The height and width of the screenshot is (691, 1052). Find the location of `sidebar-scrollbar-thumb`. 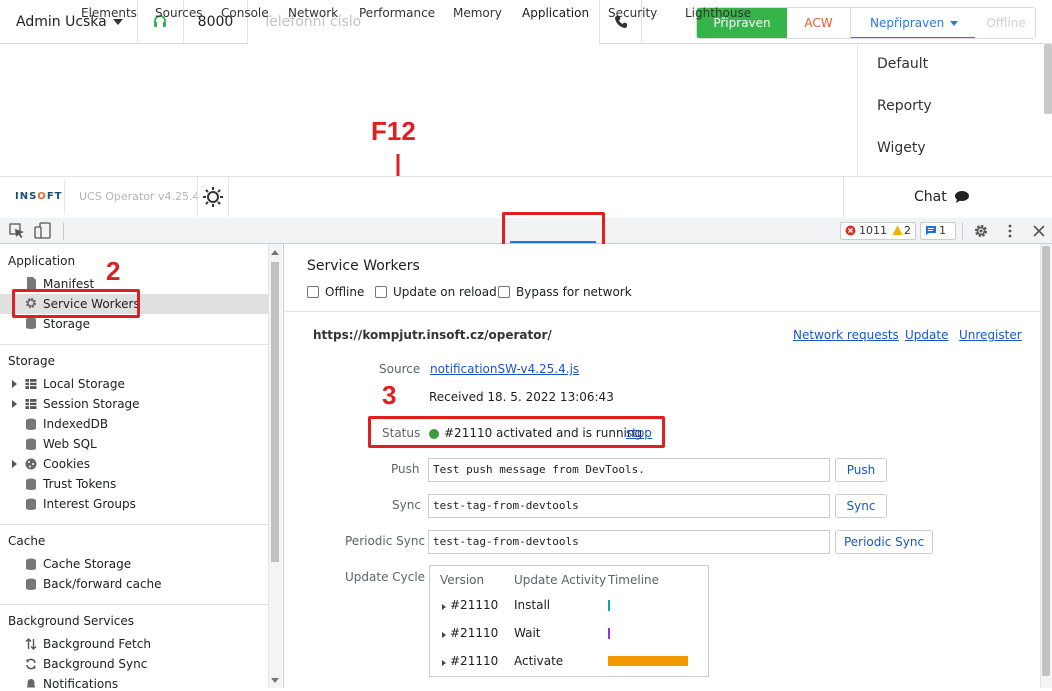

sidebar-scrollbar-thumb is located at coordinates (275, 412).